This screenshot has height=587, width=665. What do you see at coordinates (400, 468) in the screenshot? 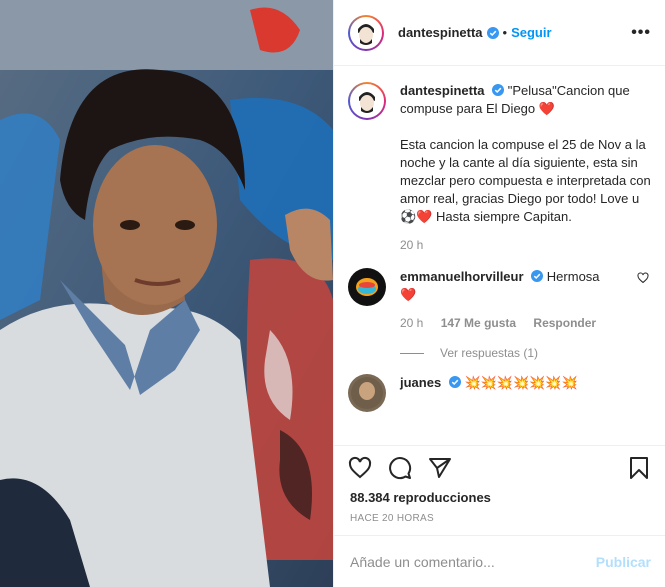
I see `comment-icon` at bounding box center [400, 468].